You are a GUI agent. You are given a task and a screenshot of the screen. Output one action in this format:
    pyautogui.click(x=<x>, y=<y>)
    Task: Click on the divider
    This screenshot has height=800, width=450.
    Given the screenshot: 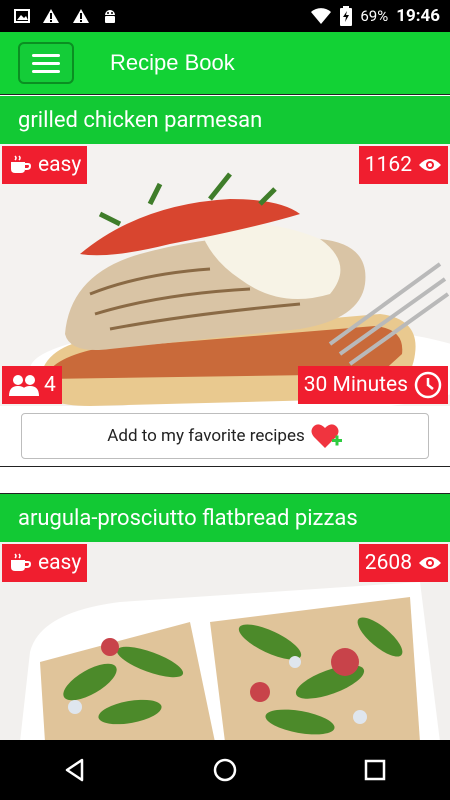 What is the action you would take?
    pyautogui.click(x=225, y=94)
    